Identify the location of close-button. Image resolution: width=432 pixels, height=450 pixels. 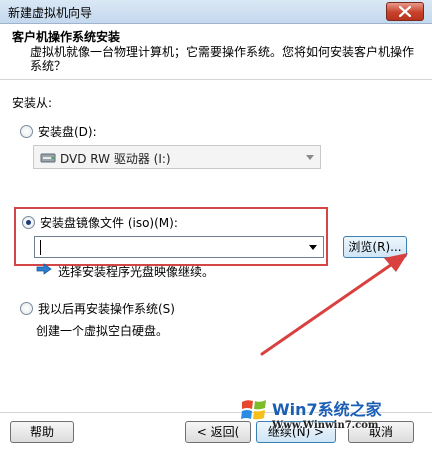
(405, 11).